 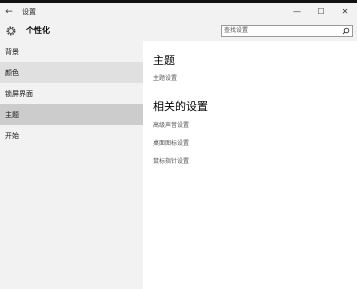 I want to click on gear-icon, so click(x=11, y=31).